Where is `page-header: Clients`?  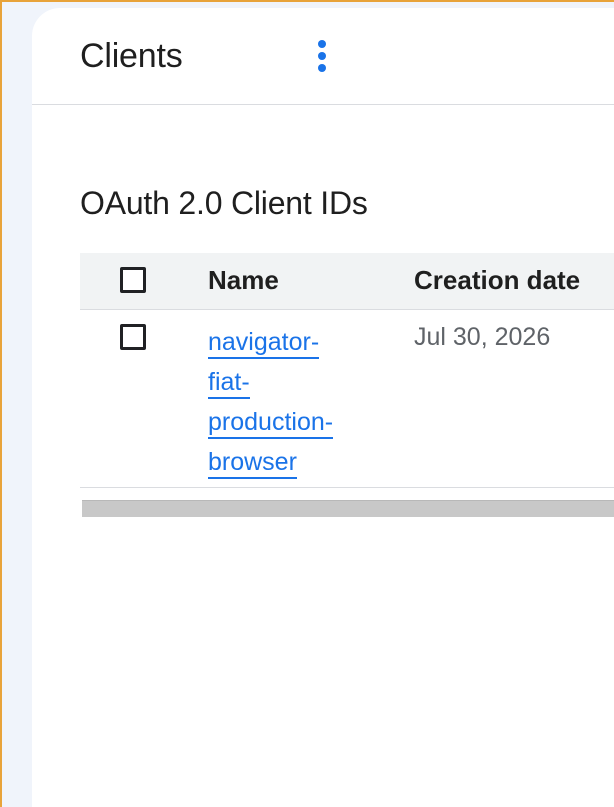 page-header: Clients is located at coordinates (323, 56).